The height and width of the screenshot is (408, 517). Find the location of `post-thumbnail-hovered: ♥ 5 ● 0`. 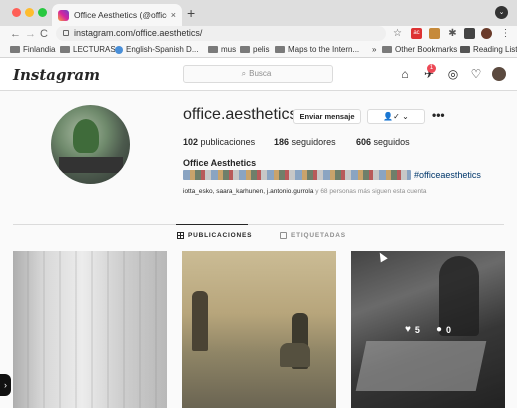

post-thumbnail-hovered: ♥ 5 ● 0 is located at coordinates (428, 329).